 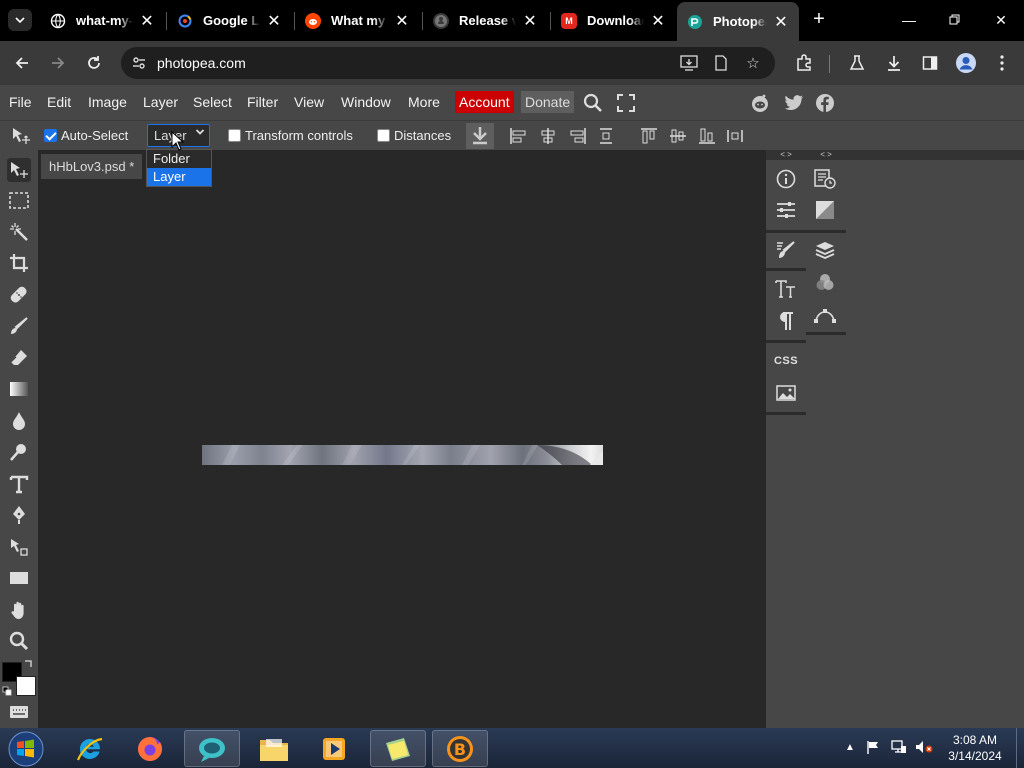 I want to click on twitter-icon, so click(x=794, y=103).